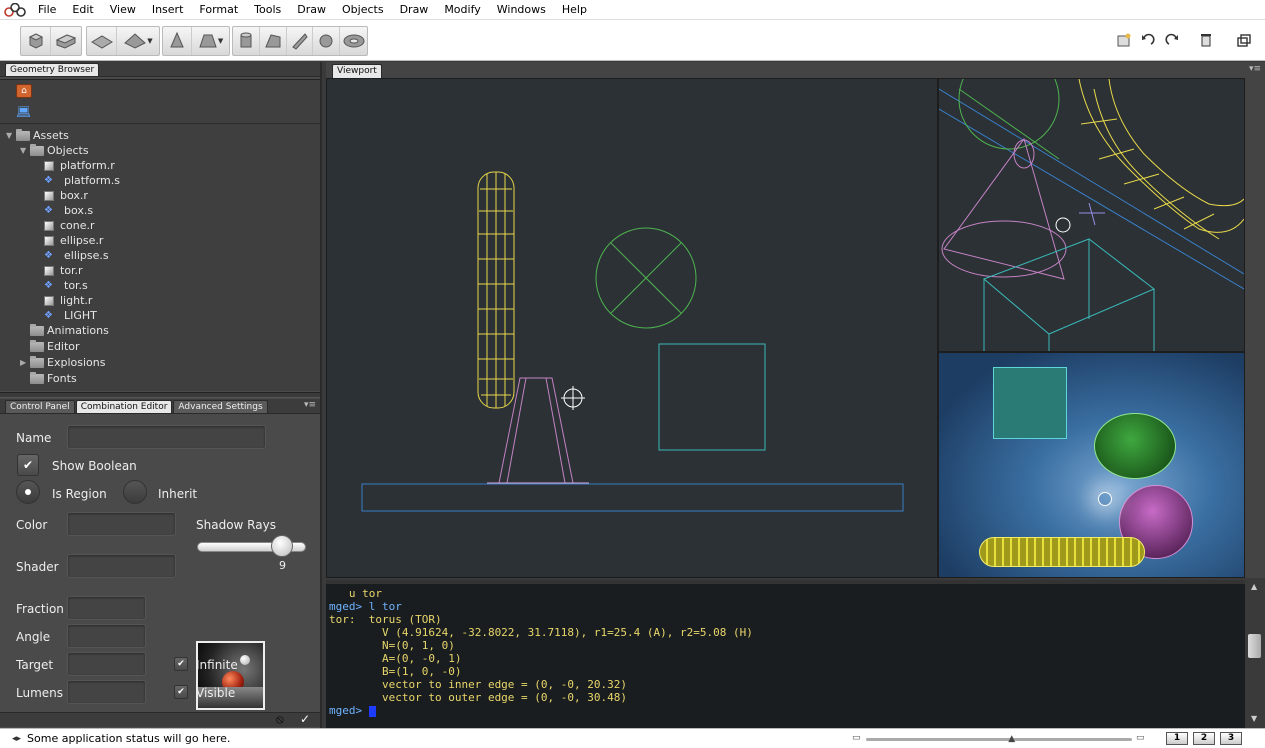 This screenshot has width=1265, height=748. Describe the element at coordinates (87, 165) in the screenshot. I see `tree-label: platform.r` at that location.